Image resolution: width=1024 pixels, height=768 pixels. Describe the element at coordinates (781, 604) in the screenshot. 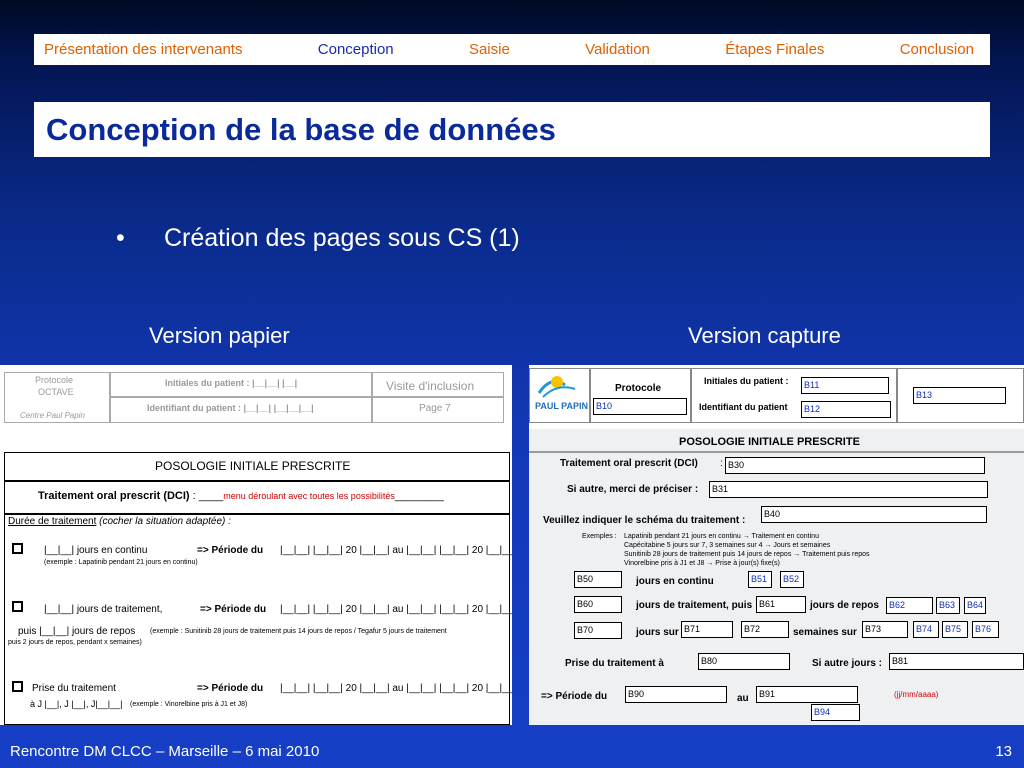

I see `field-B61: B61` at that location.